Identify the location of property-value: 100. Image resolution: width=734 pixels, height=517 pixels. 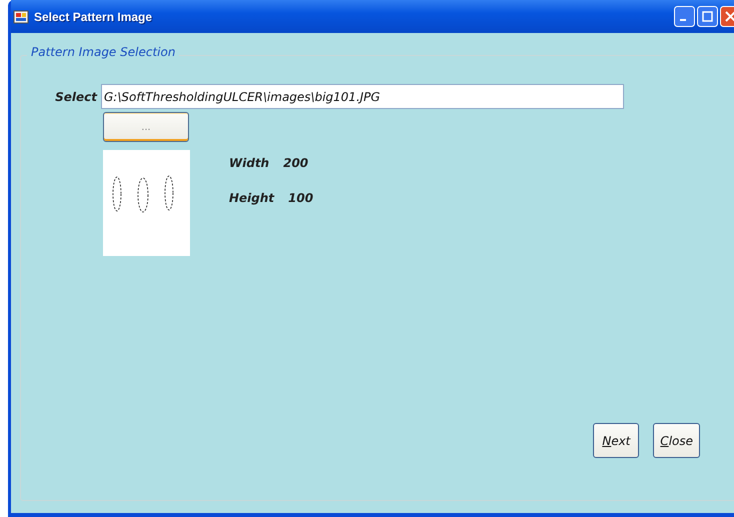
(301, 198).